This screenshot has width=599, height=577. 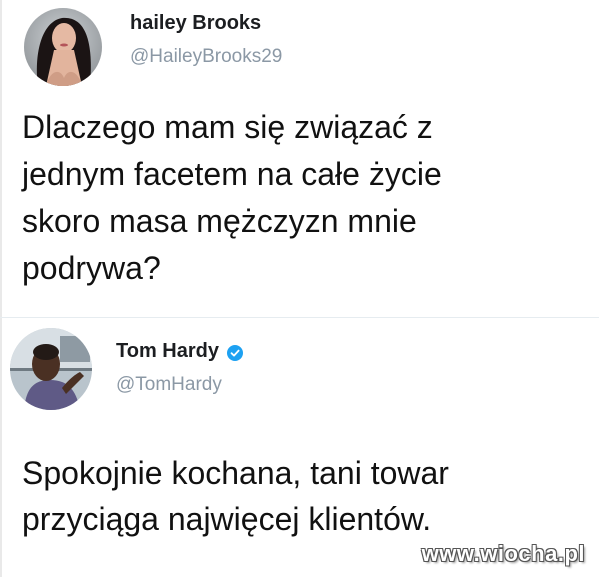 I want to click on user-handle: @HaileyBrooks29, so click(x=206, y=57).